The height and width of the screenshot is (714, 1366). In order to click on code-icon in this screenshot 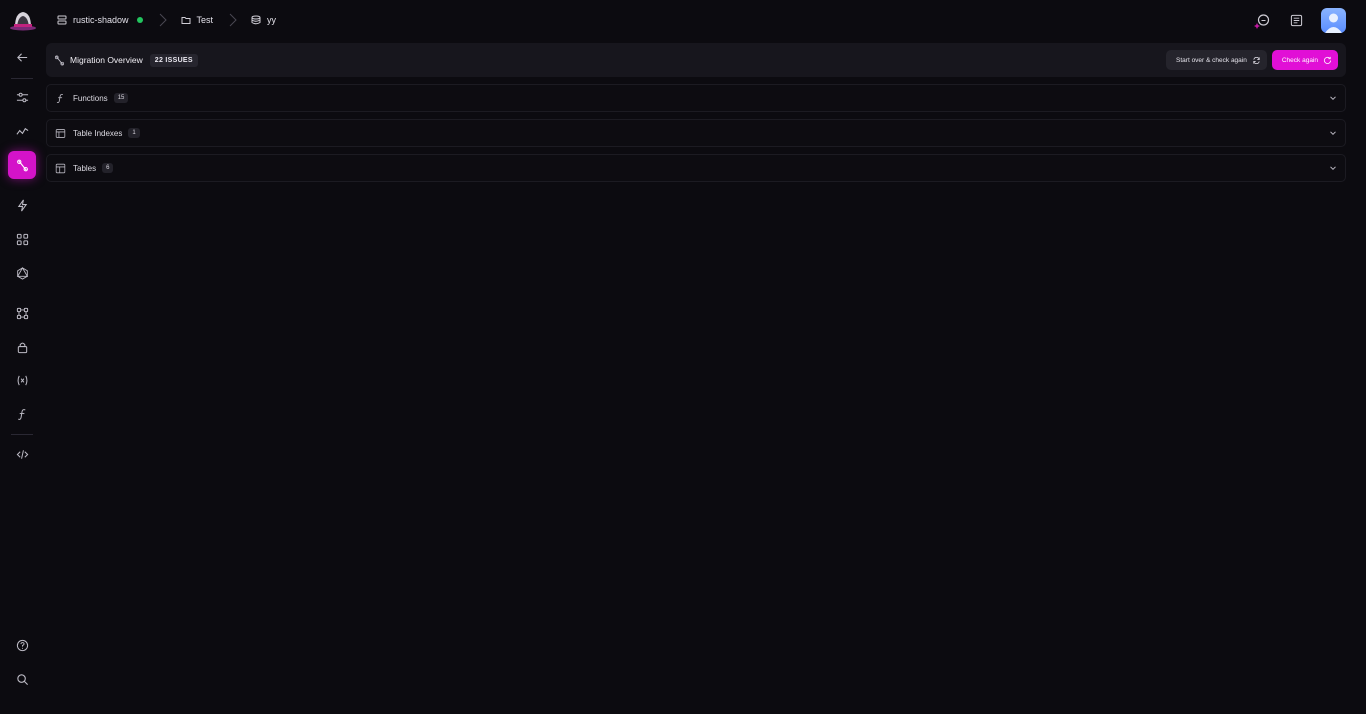, I will do `click(22, 454)`.